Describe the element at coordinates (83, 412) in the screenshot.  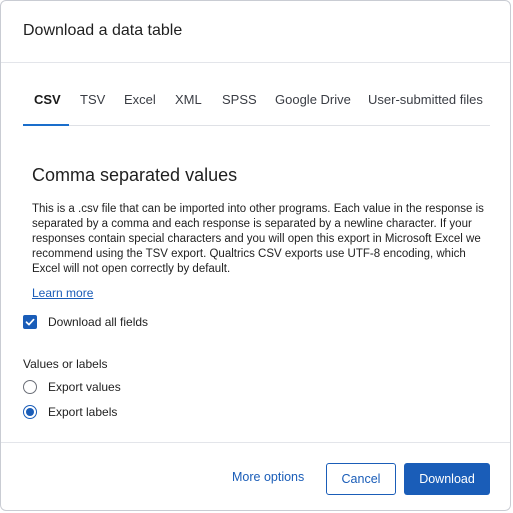
I see `export-labels-label: Export labels` at that location.